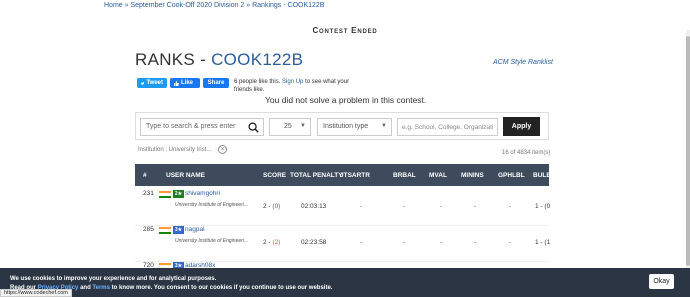  What do you see at coordinates (36, 293) in the screenshot?
I see `status-url: https://www.codechef.com` at bounding box center [36, 293].